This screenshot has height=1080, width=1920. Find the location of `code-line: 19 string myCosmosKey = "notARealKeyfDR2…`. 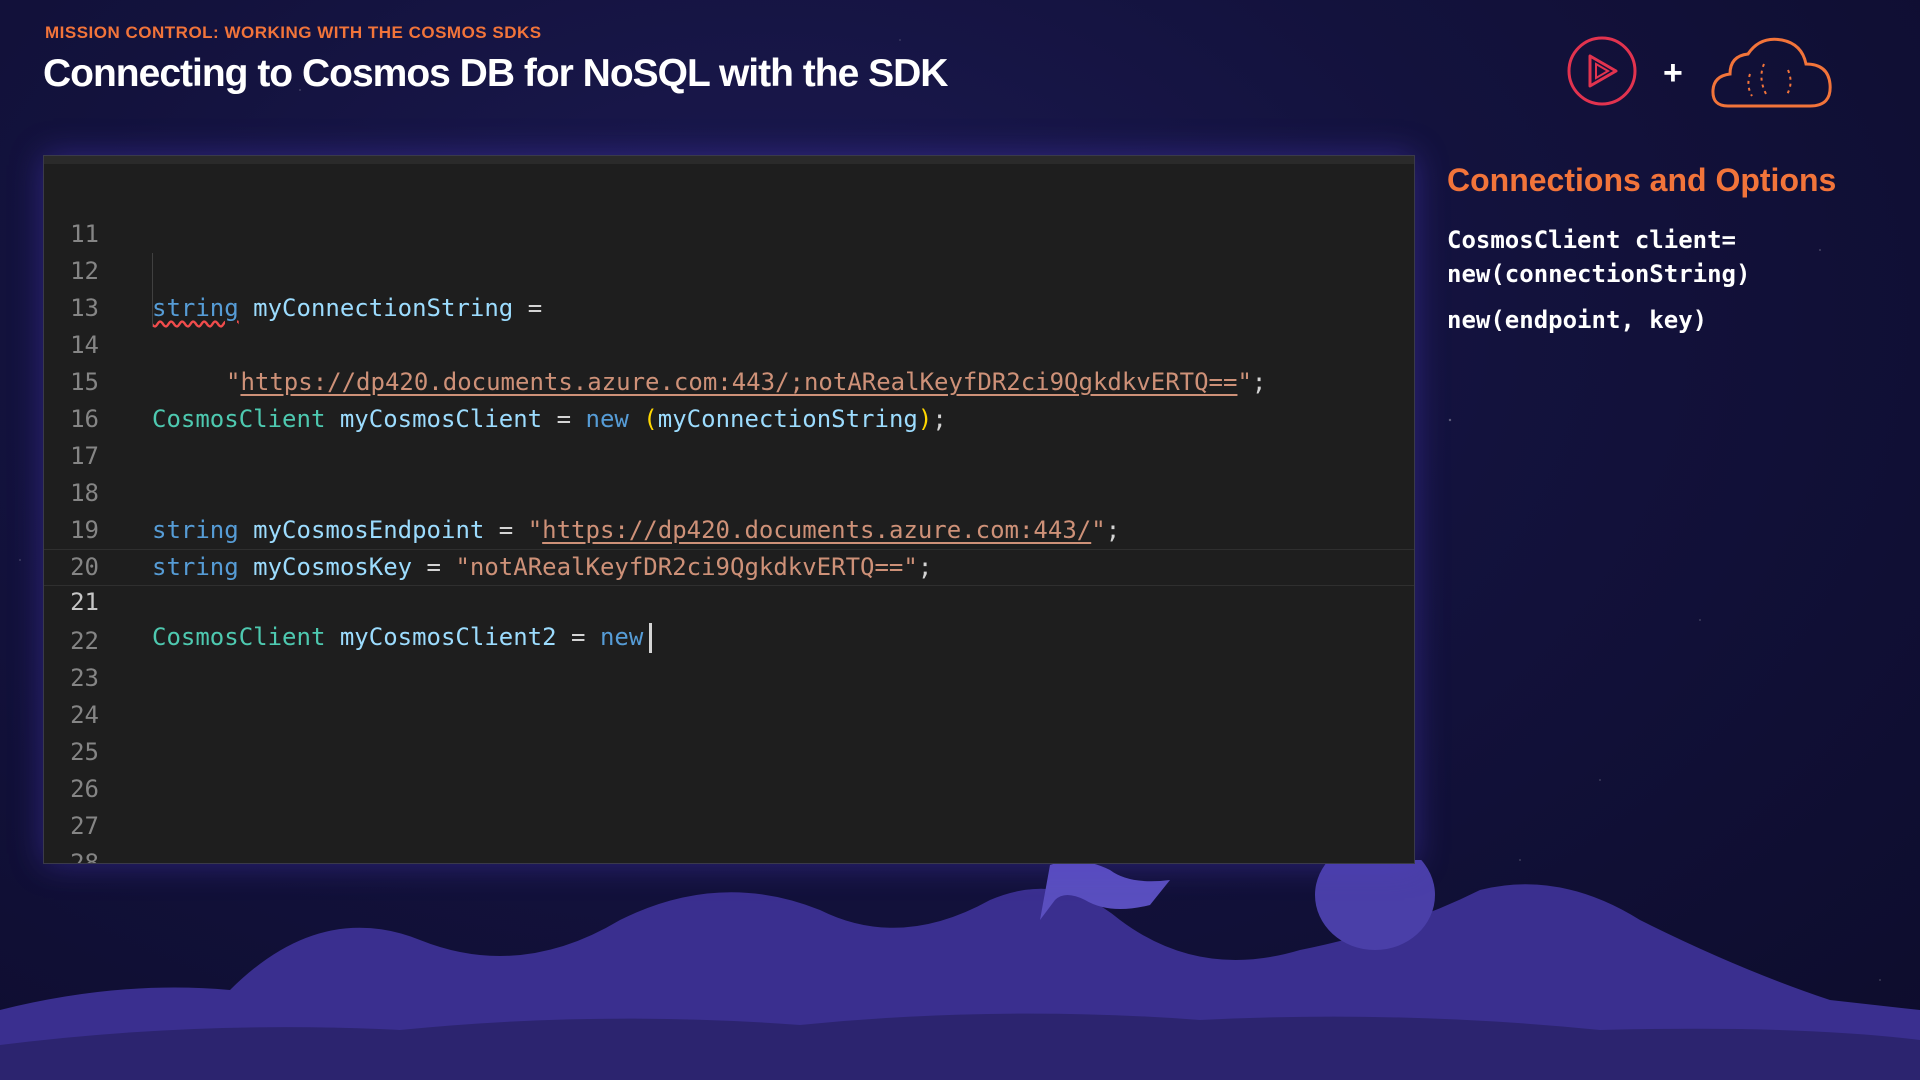

code-line: 19 string myCosmosKey = "notARealKeyfDR2… is located at coordinates (729, 528).